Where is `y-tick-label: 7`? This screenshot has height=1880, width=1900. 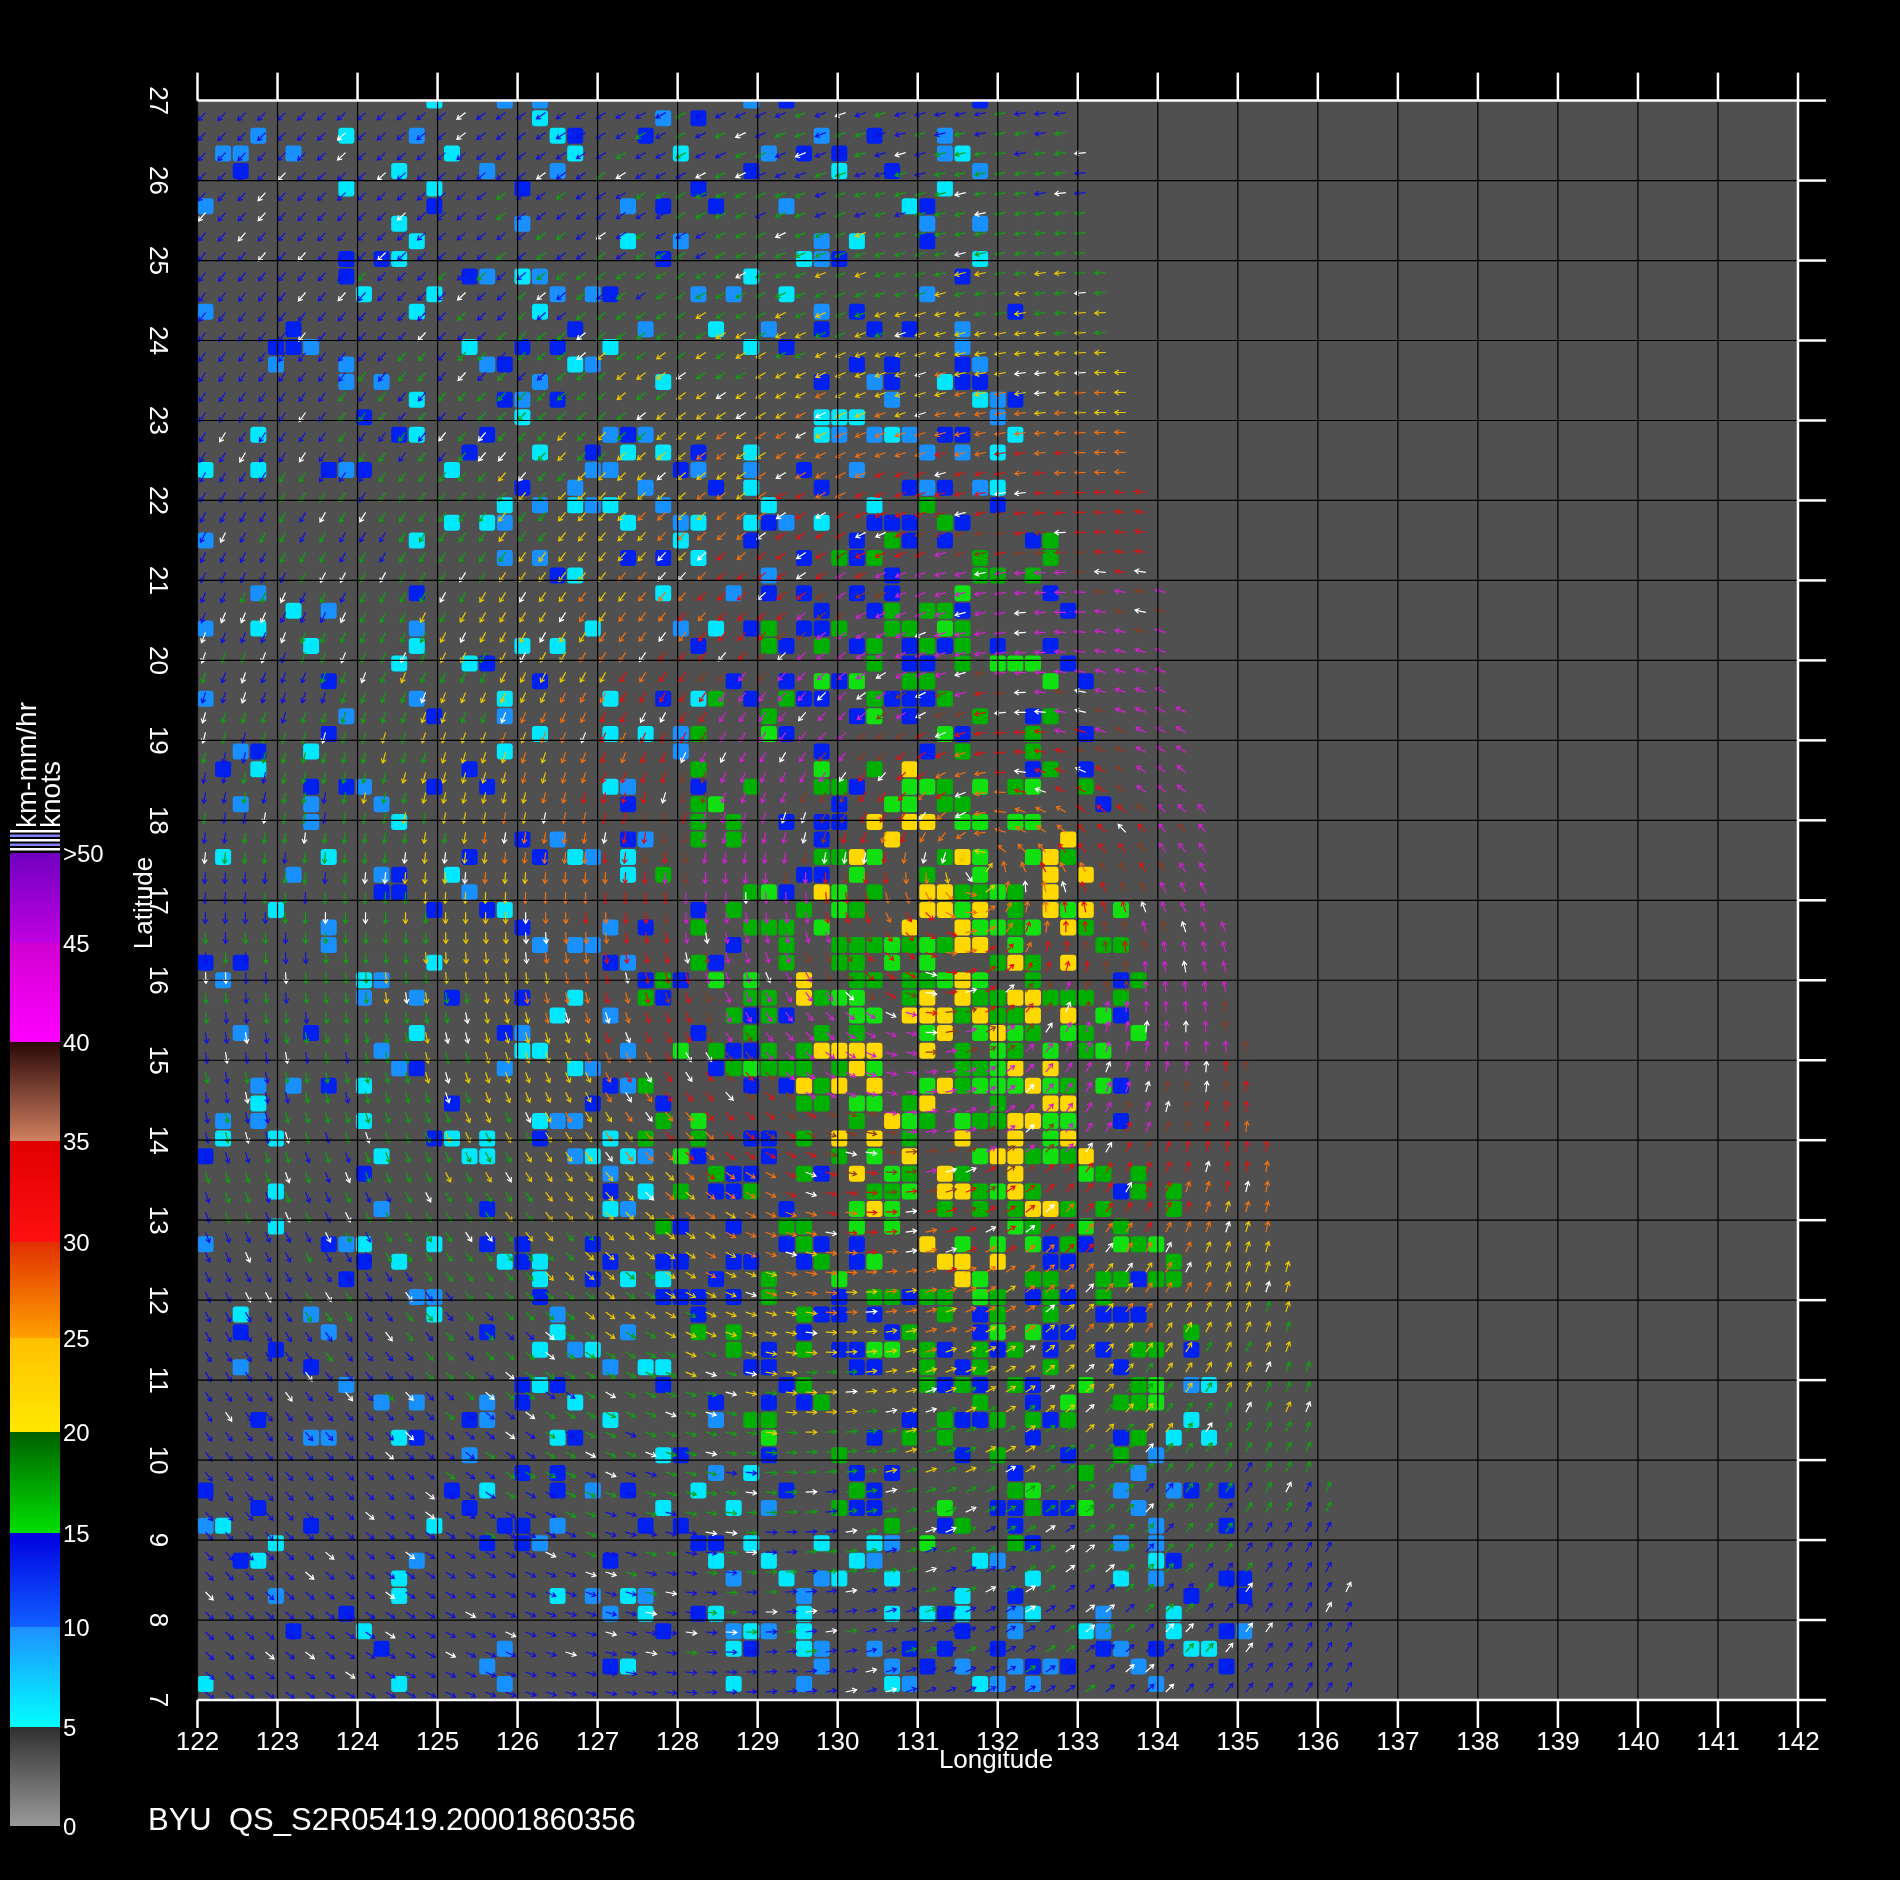 y-tick-label: 7 is located at coordinates (159, 1700).